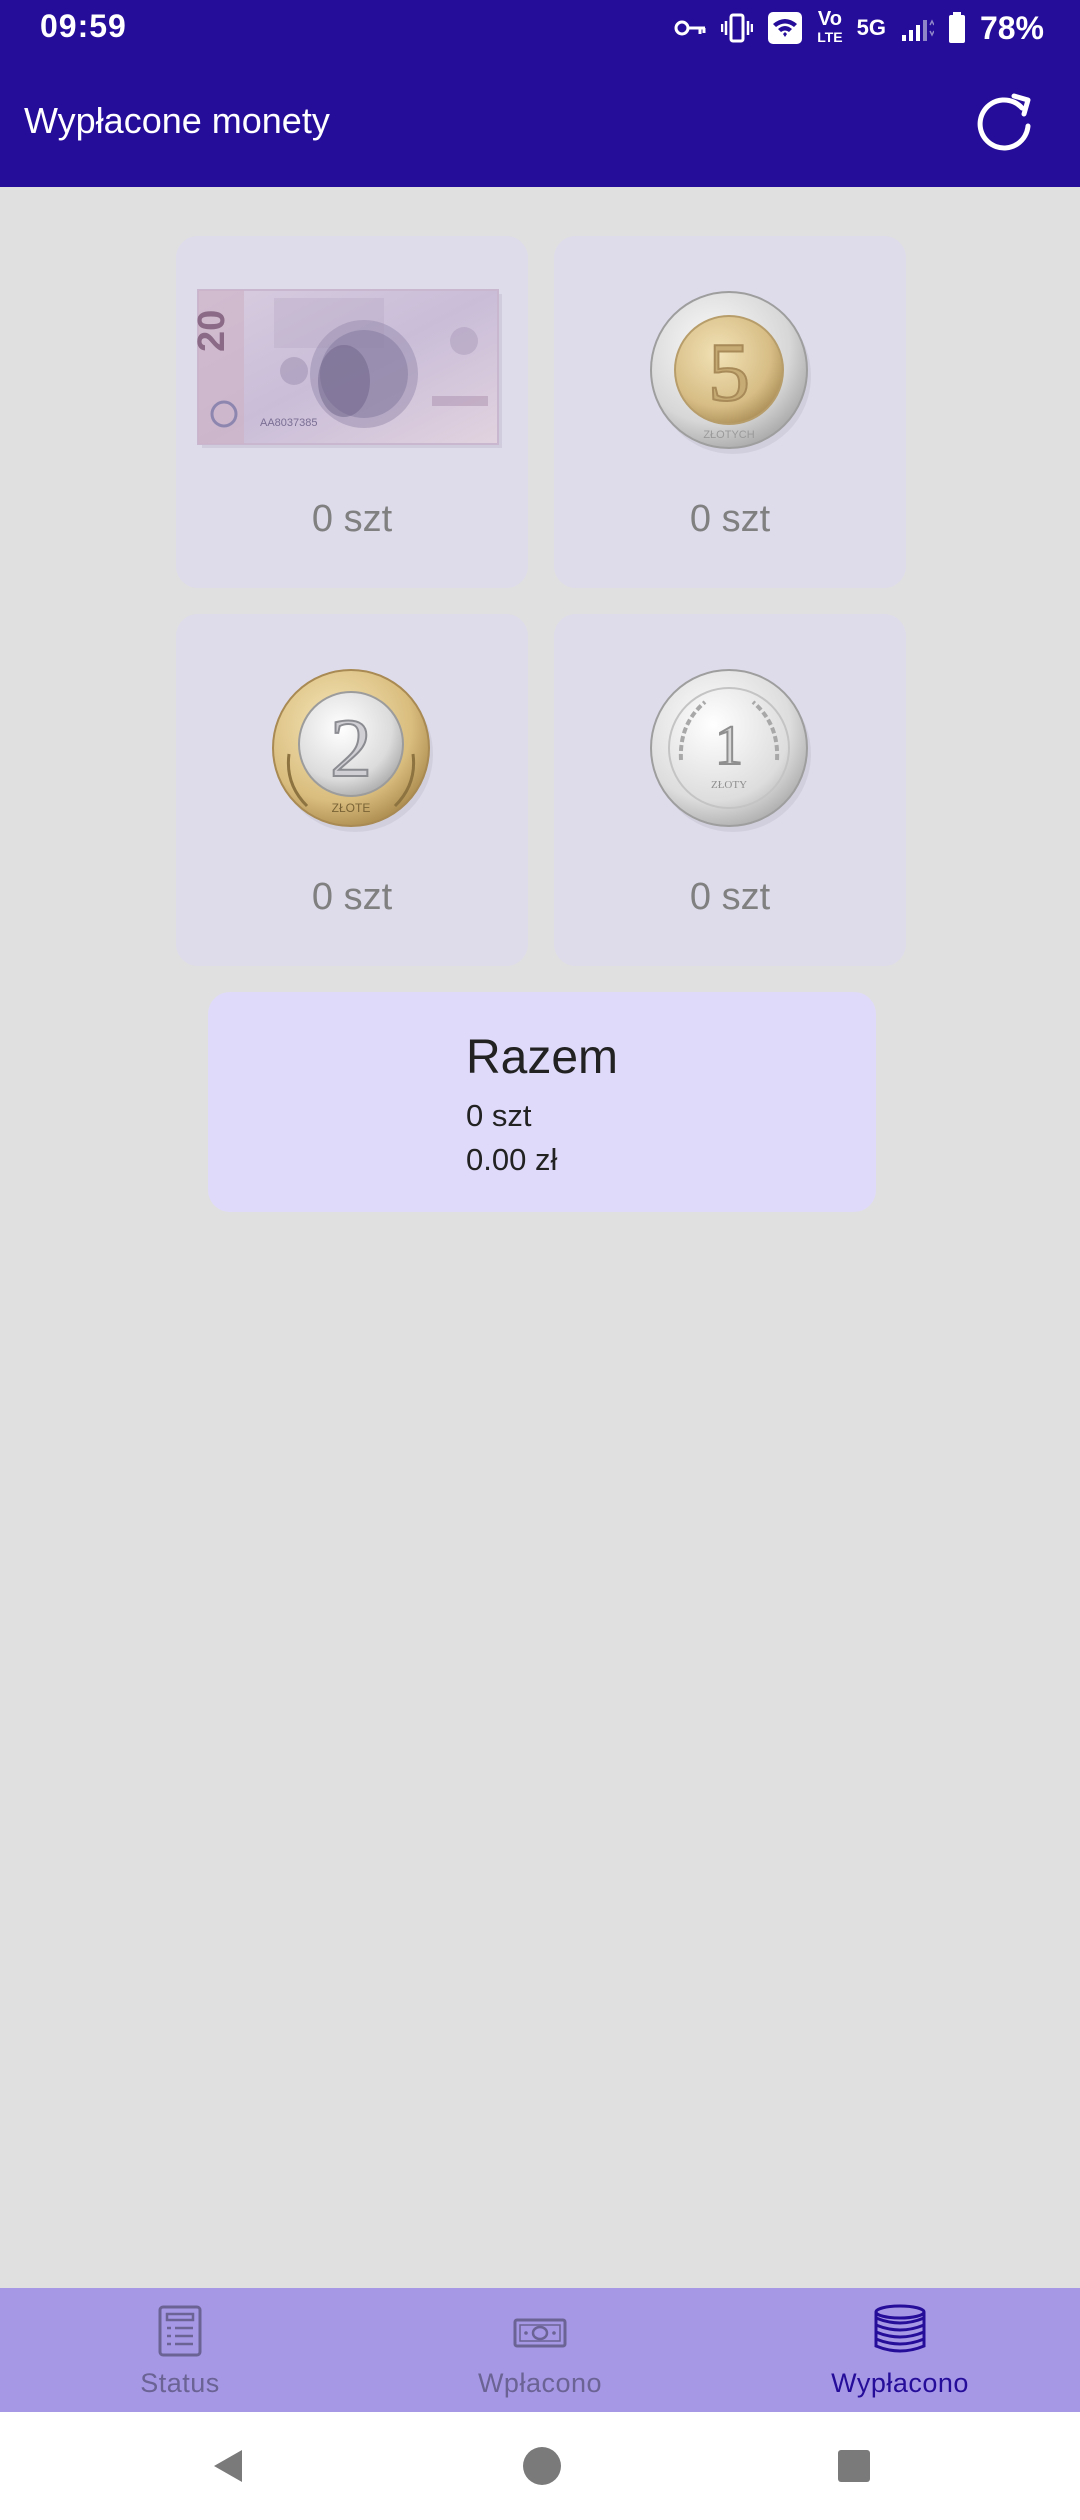 The height and width of the screenshot is (2520, 1080). Describe the element at coordinates (540, 121) in the screenshot. I see `app-bar: Wypłacone monety` at that location.